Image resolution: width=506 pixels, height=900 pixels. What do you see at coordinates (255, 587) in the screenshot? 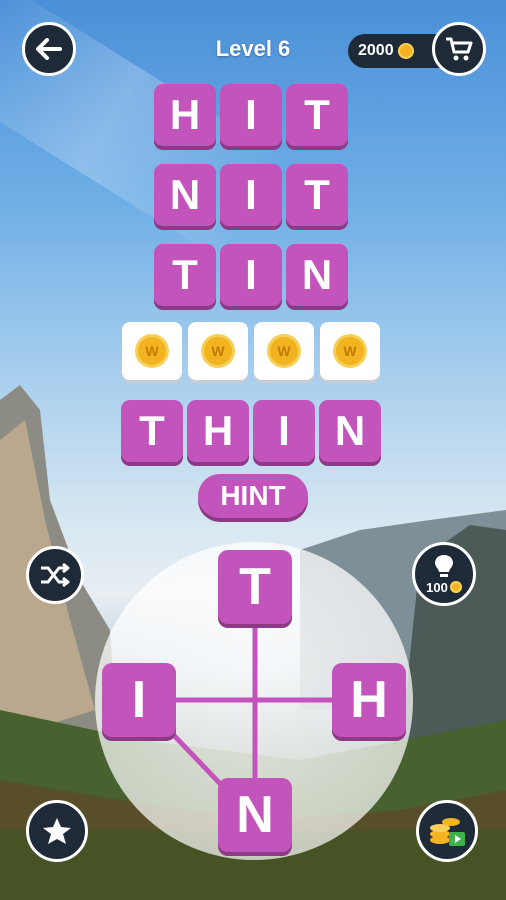
I see `wheel-letter-top: T` at bounding box center [255, 587].